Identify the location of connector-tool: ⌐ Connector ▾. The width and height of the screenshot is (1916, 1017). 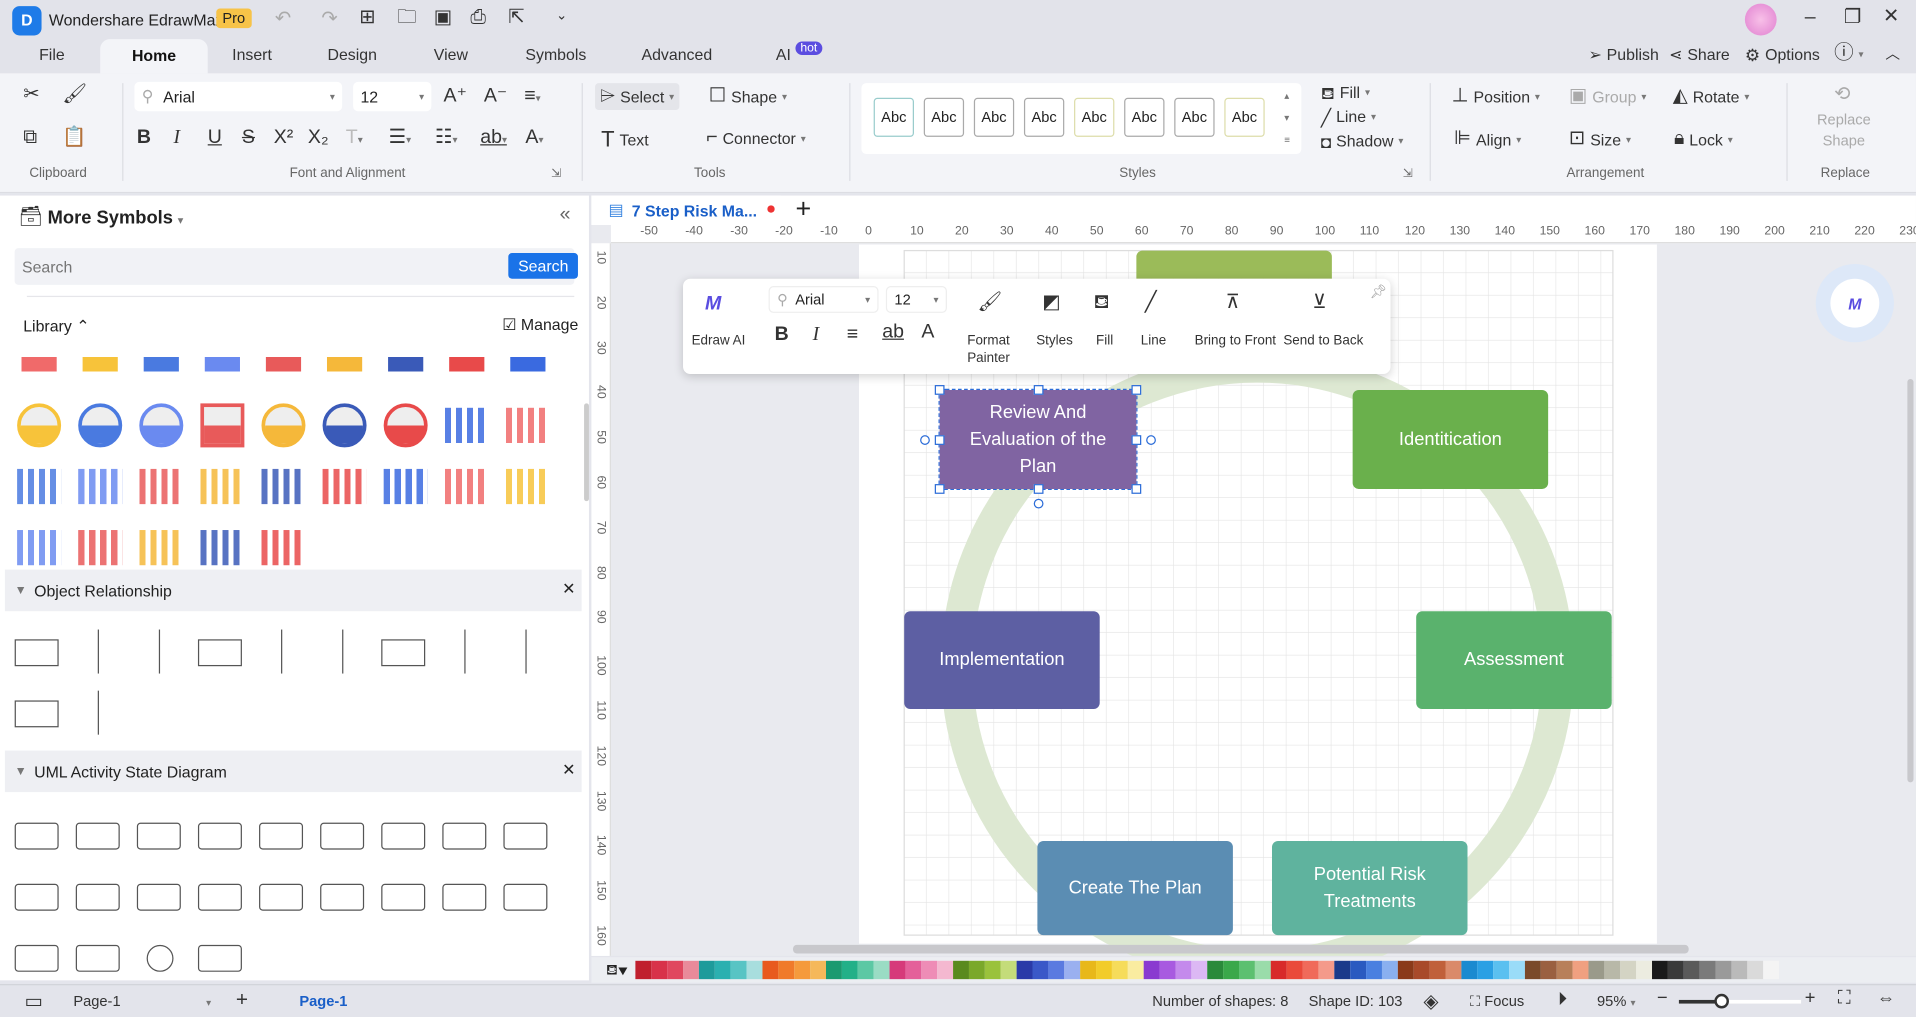
(755, 138).